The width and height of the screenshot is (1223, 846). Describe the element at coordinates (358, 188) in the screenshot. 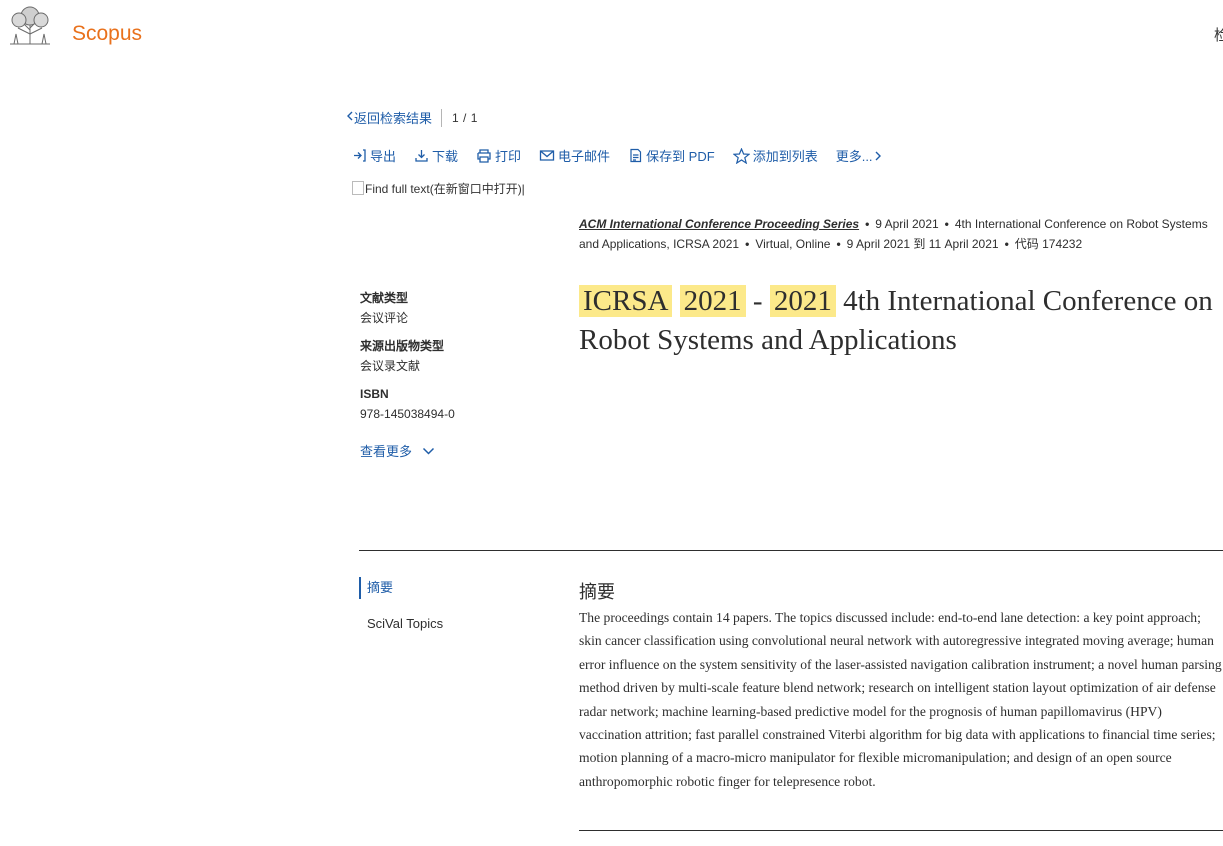

I see `broken-image-icon` at that location.